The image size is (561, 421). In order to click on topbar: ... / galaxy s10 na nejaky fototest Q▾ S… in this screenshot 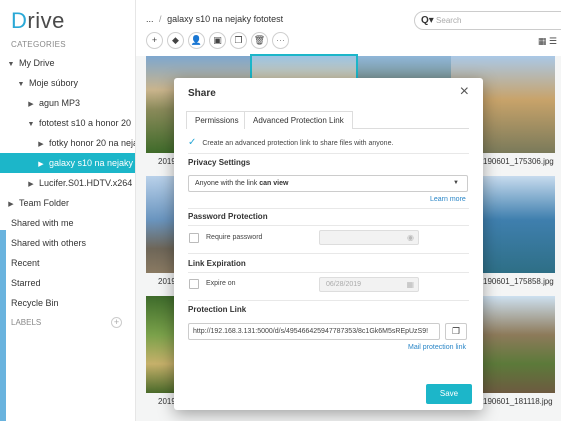, I will do `click(348, 28)`.